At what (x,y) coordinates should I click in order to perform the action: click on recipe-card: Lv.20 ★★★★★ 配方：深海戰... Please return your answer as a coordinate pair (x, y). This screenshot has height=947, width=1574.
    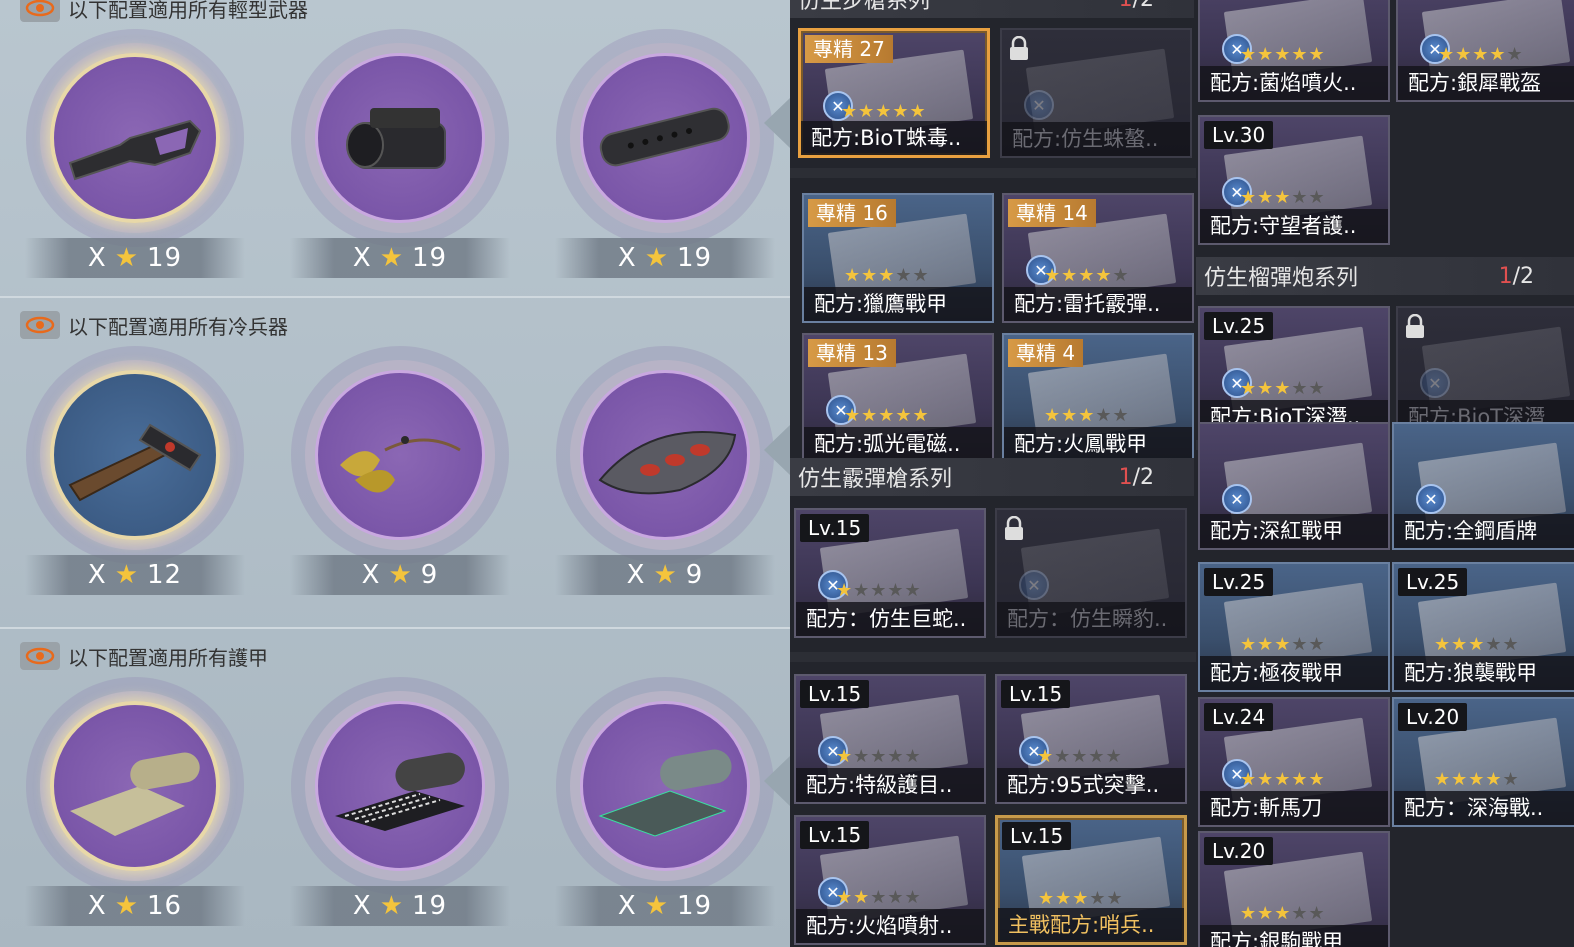
    Looking at the image, I should click on (1483, 762).